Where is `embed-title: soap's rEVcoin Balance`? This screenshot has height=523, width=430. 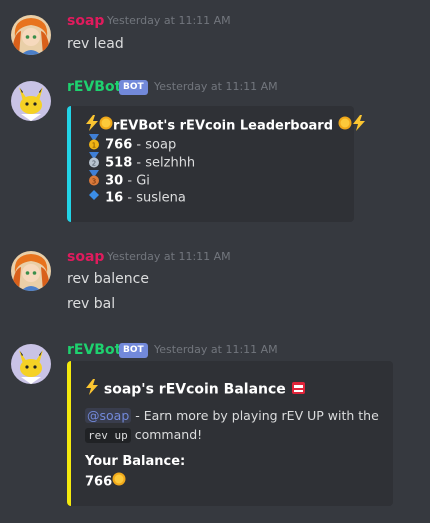 embed-title: soap's rEVcoin Balance is located at coordinates (194, 389).